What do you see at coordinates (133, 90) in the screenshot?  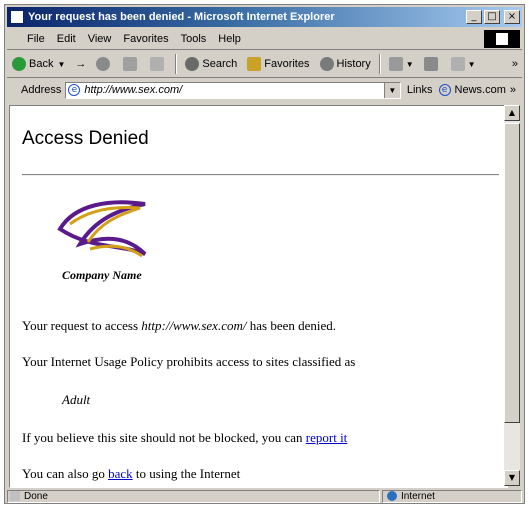 I see `address-value: http://www.sex.com/` at bounding box center [133, 90].